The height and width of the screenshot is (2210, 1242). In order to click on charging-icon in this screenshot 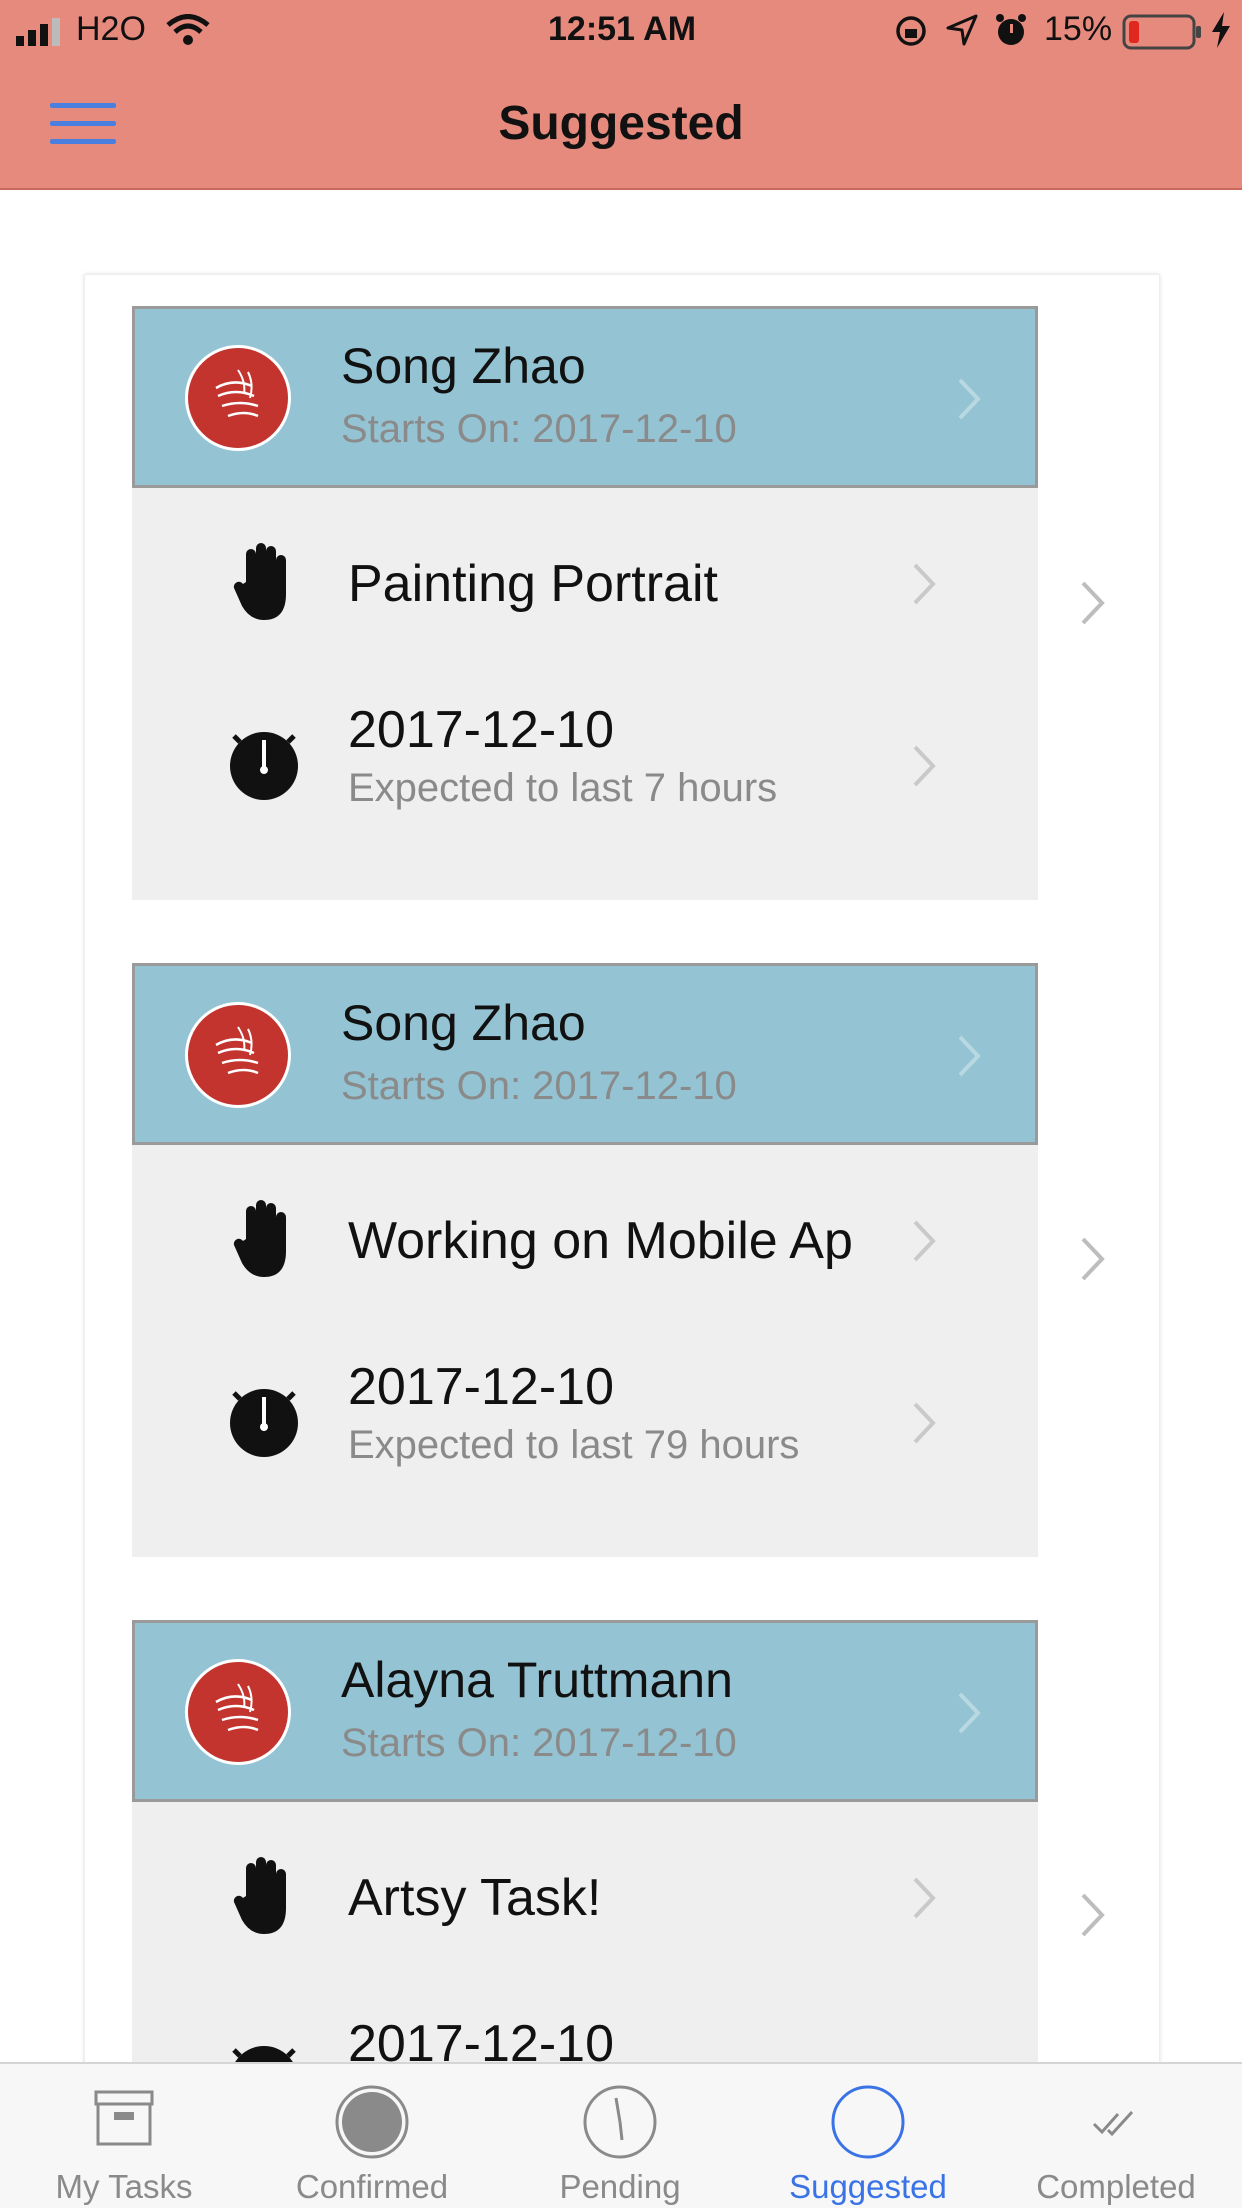, I will do `click(1221, 30)`.